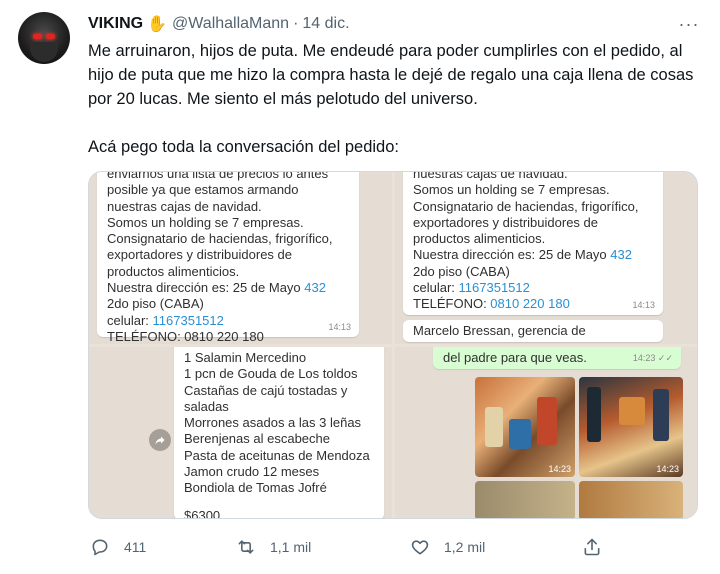  Describe the element at coordinates (530, 304) in the screenshot. I see `phone-number-link: 0810 220 180` at that location.